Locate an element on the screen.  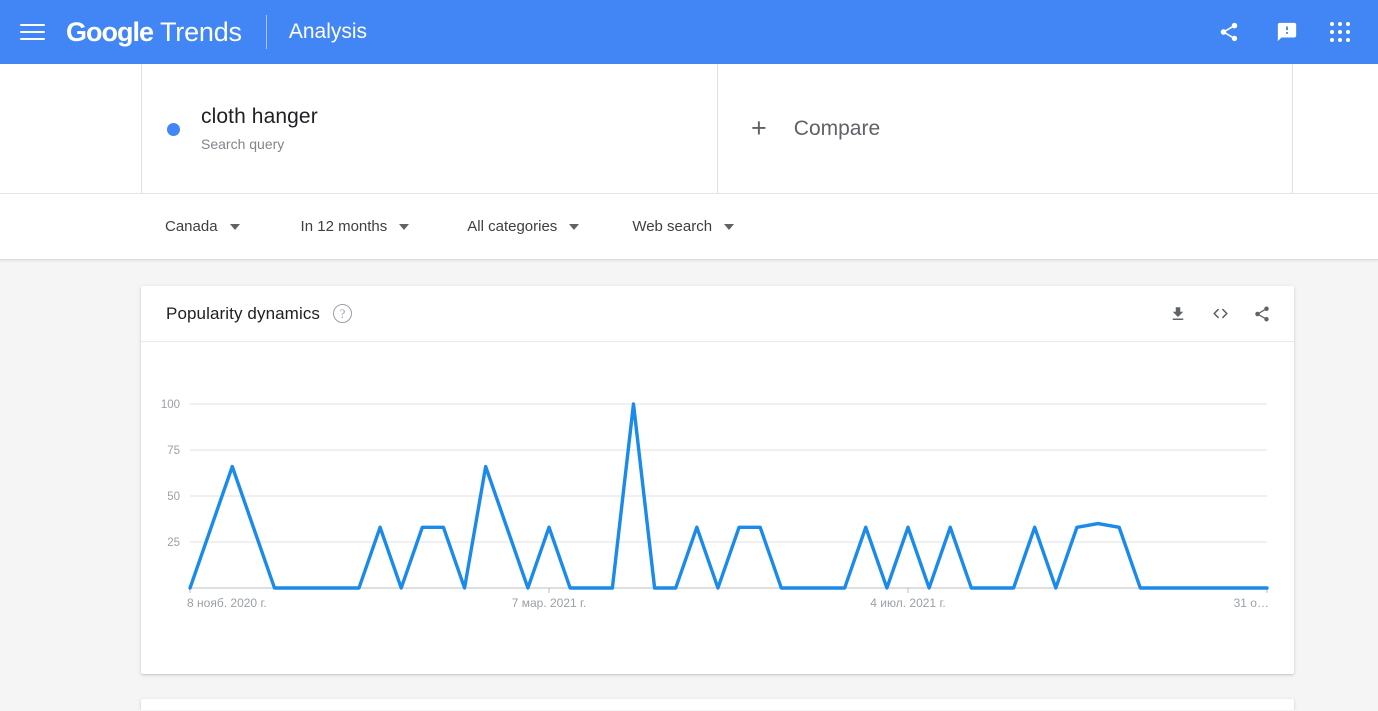
appbar-divider is located at coordinates (266, 32).